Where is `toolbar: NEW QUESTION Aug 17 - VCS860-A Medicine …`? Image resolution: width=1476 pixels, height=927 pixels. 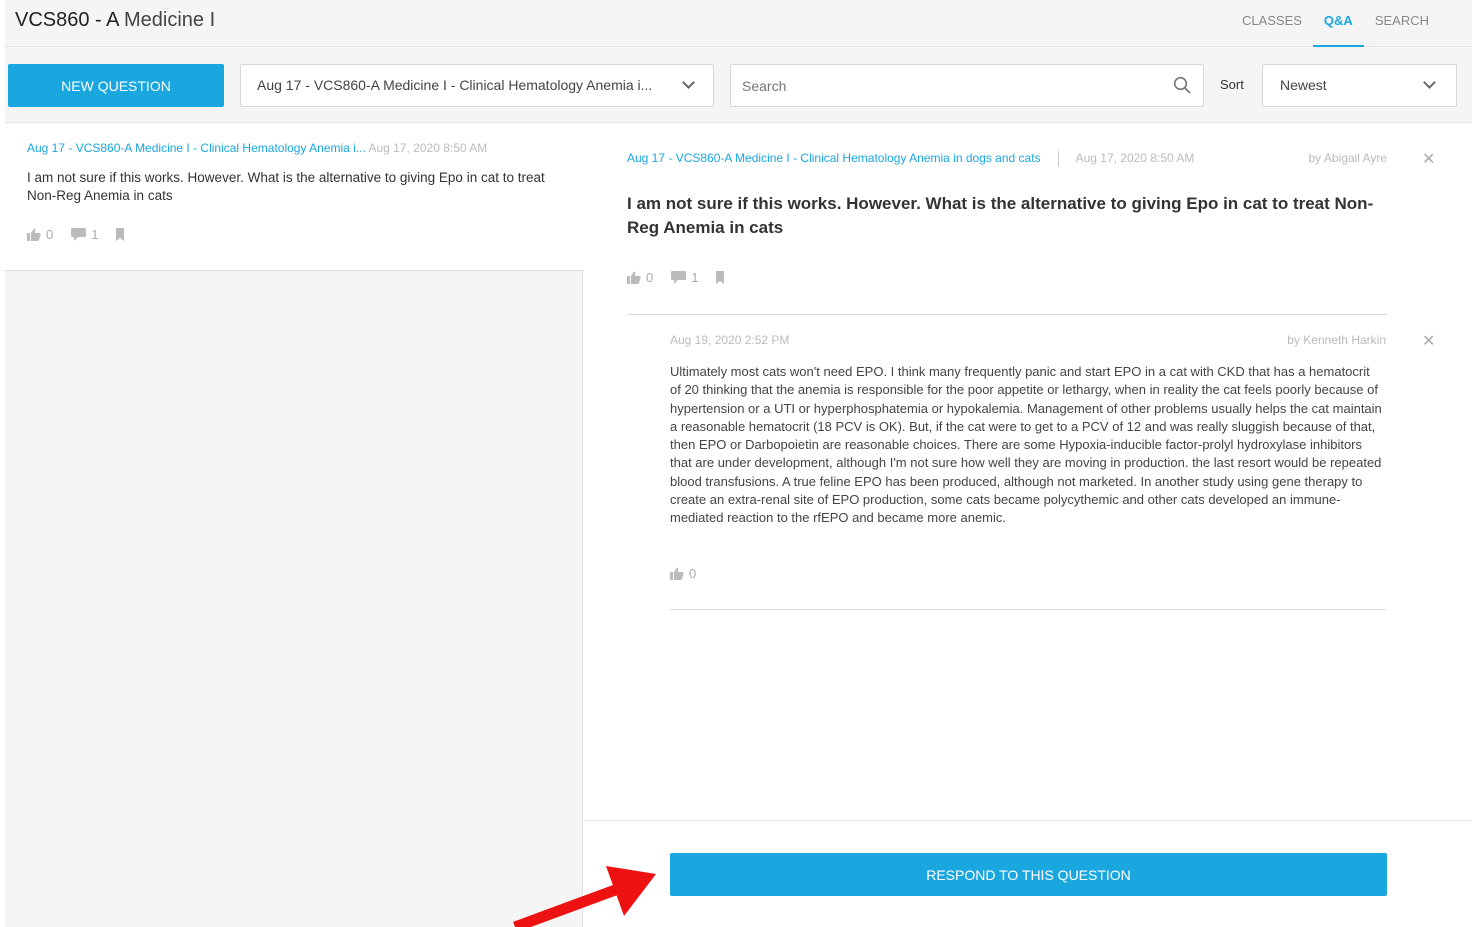
toolbar: NEW QUESTION Aug 17 - VCS860-A Medicine … is located at coordinates (738, 85).